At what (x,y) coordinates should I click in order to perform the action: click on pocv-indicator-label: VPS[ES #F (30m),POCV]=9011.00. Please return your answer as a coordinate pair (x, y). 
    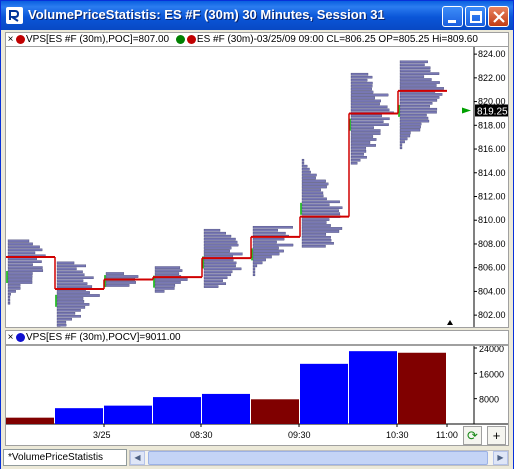
    Looking at the image, I should click on (103, 337).